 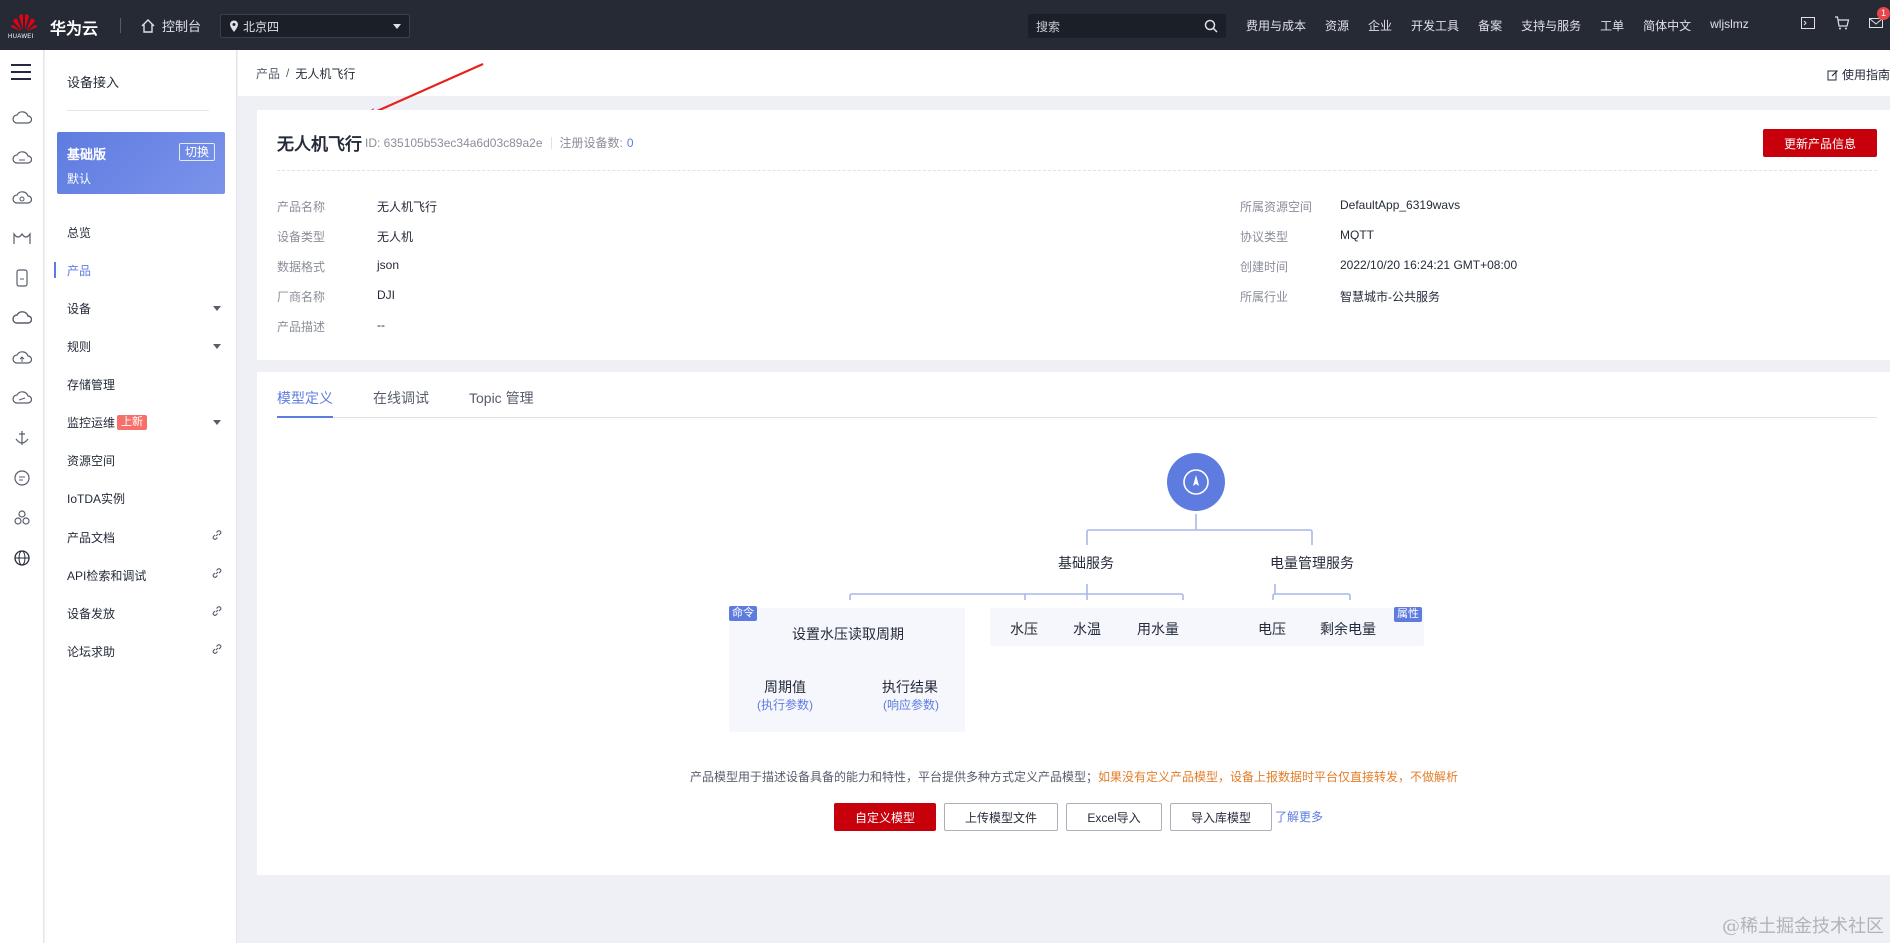 What do you see at coordinates (22, 158) in the screenshot?
I see `cloud-network-icon` at bounding box center [22, 158].